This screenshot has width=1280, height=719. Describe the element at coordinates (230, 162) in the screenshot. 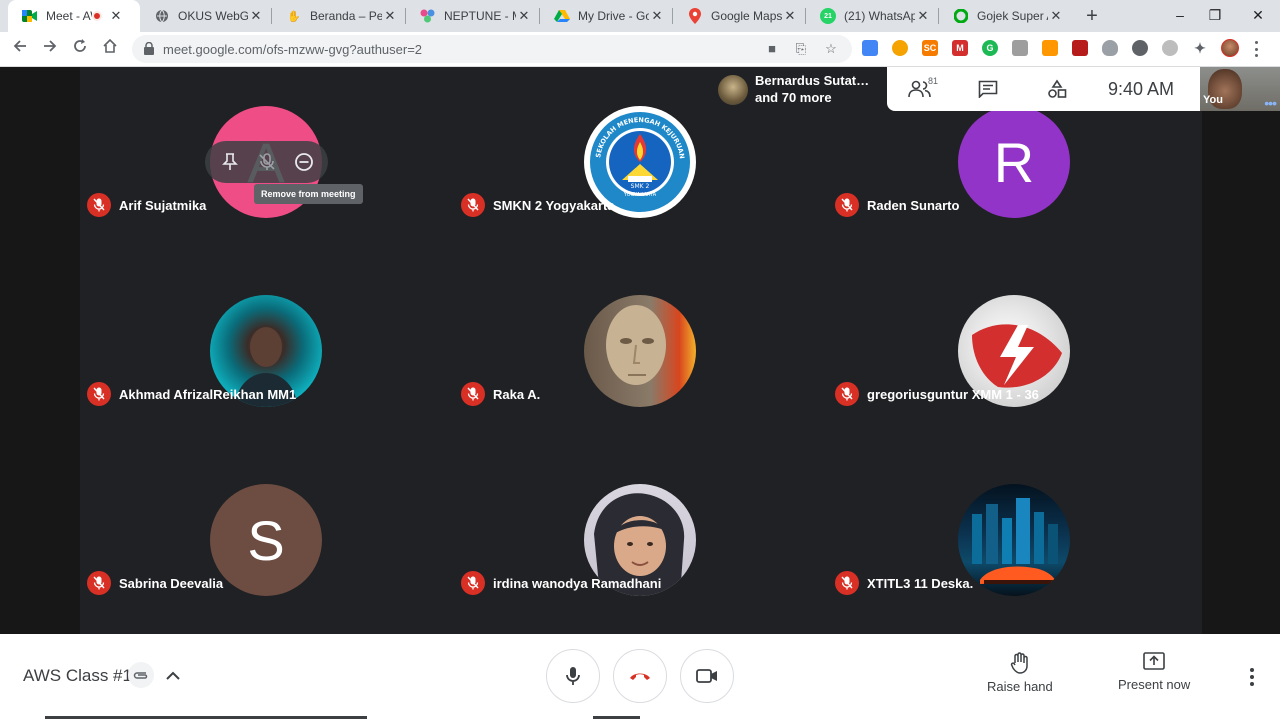

I see `pin-button` at that location.